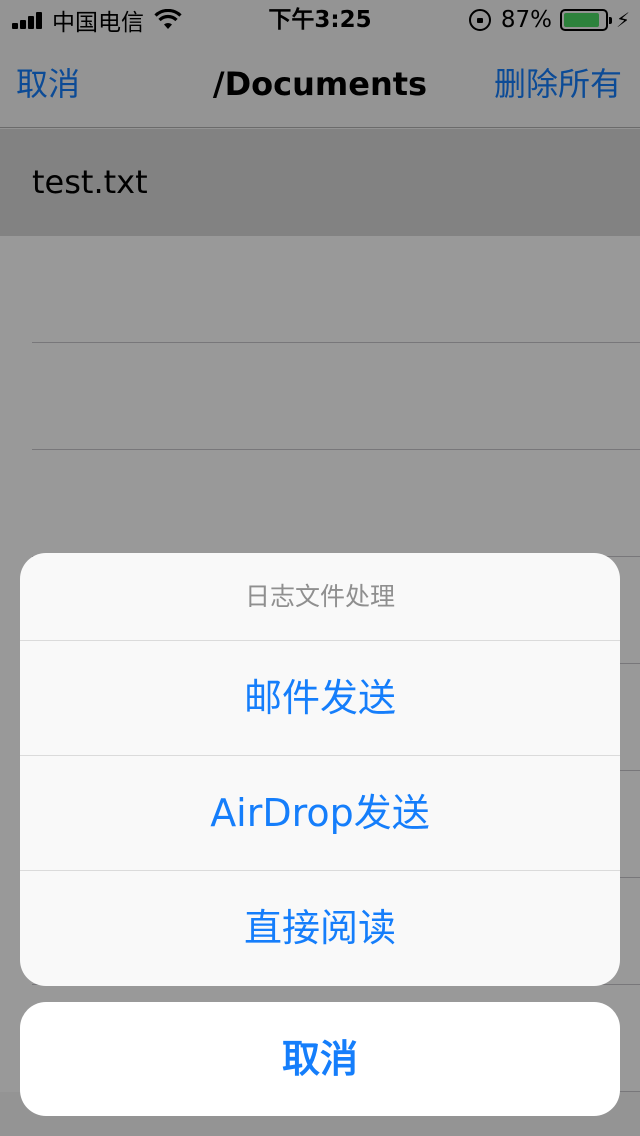 The image size is (640, 1136). I want to click on action-sheet-cancel-button: 取消, so click(320, 1059).